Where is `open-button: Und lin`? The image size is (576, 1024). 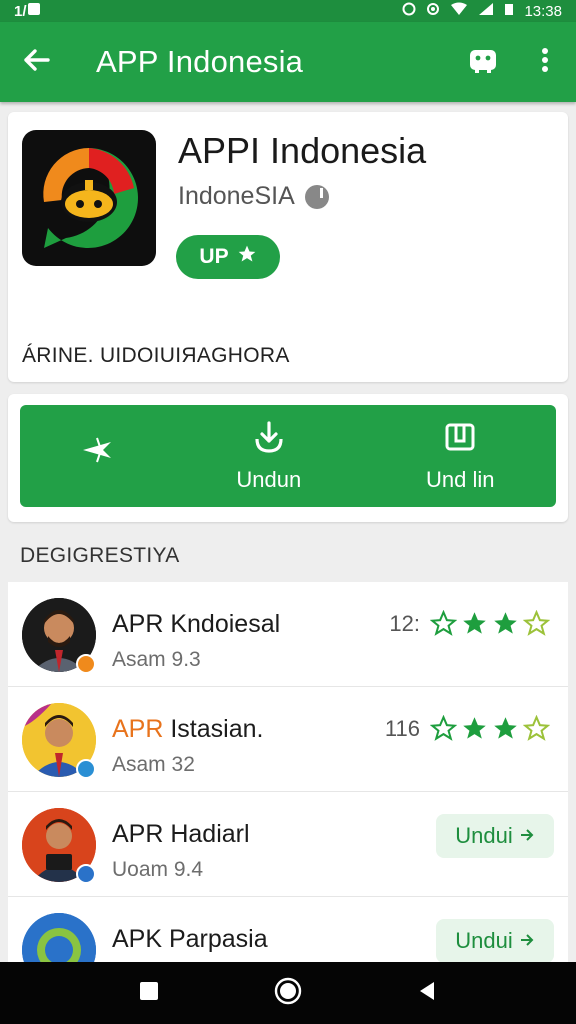
open-button: Und lin is located at coordinates (460, 456).